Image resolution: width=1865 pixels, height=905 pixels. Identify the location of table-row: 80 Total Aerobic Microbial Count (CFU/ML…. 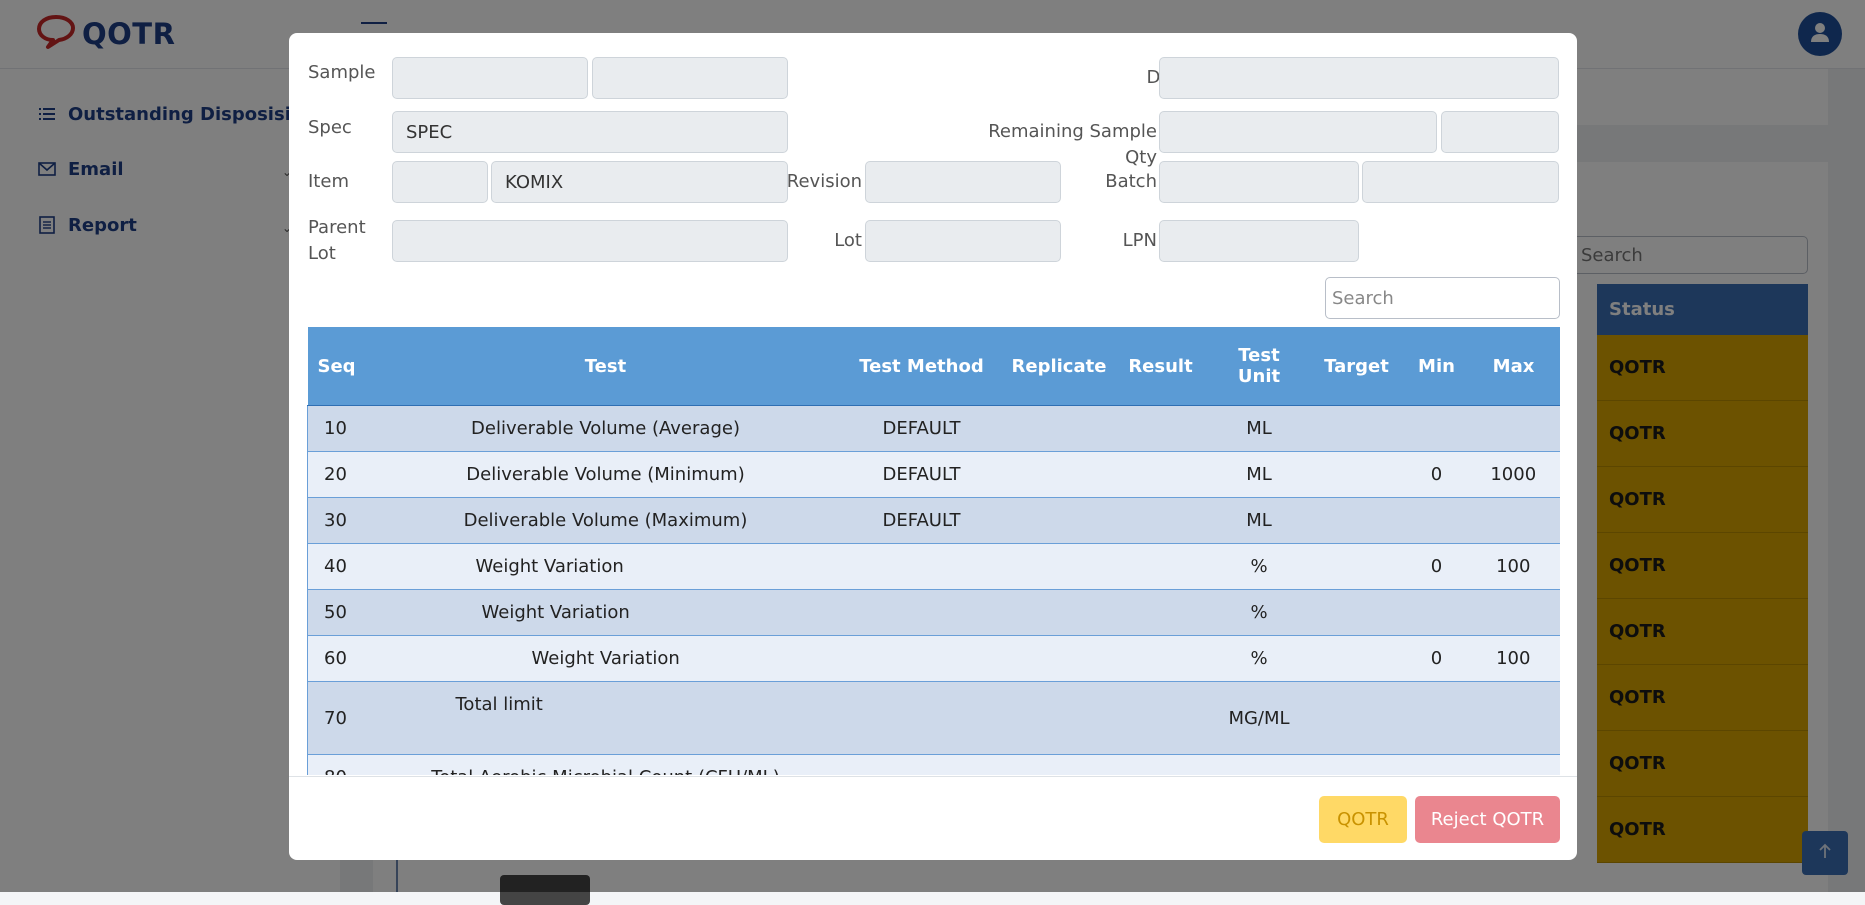
(933, 764).